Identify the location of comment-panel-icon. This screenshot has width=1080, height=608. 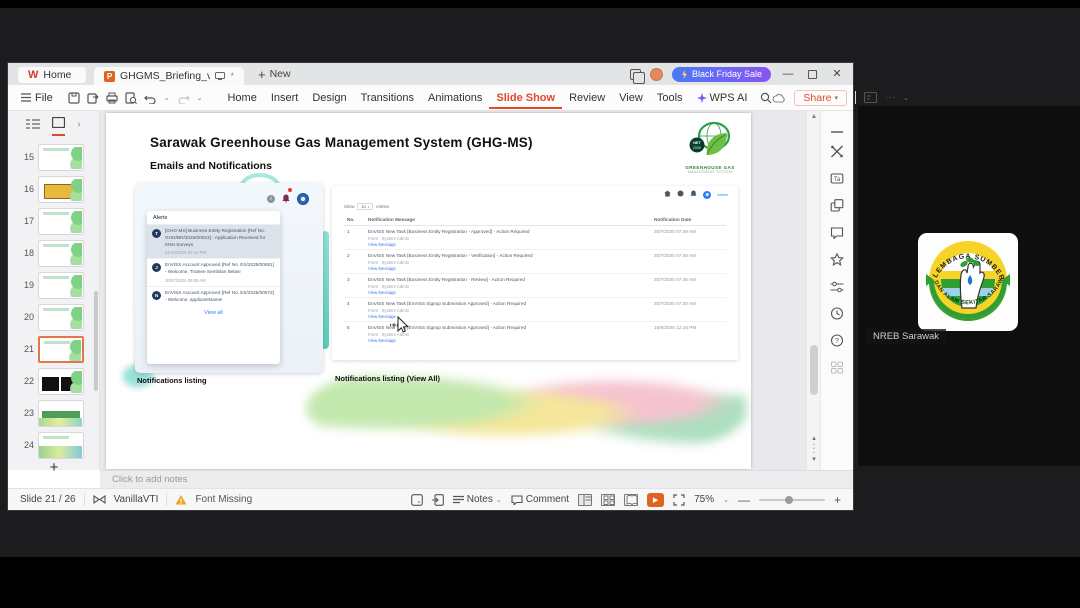
(837, 235).